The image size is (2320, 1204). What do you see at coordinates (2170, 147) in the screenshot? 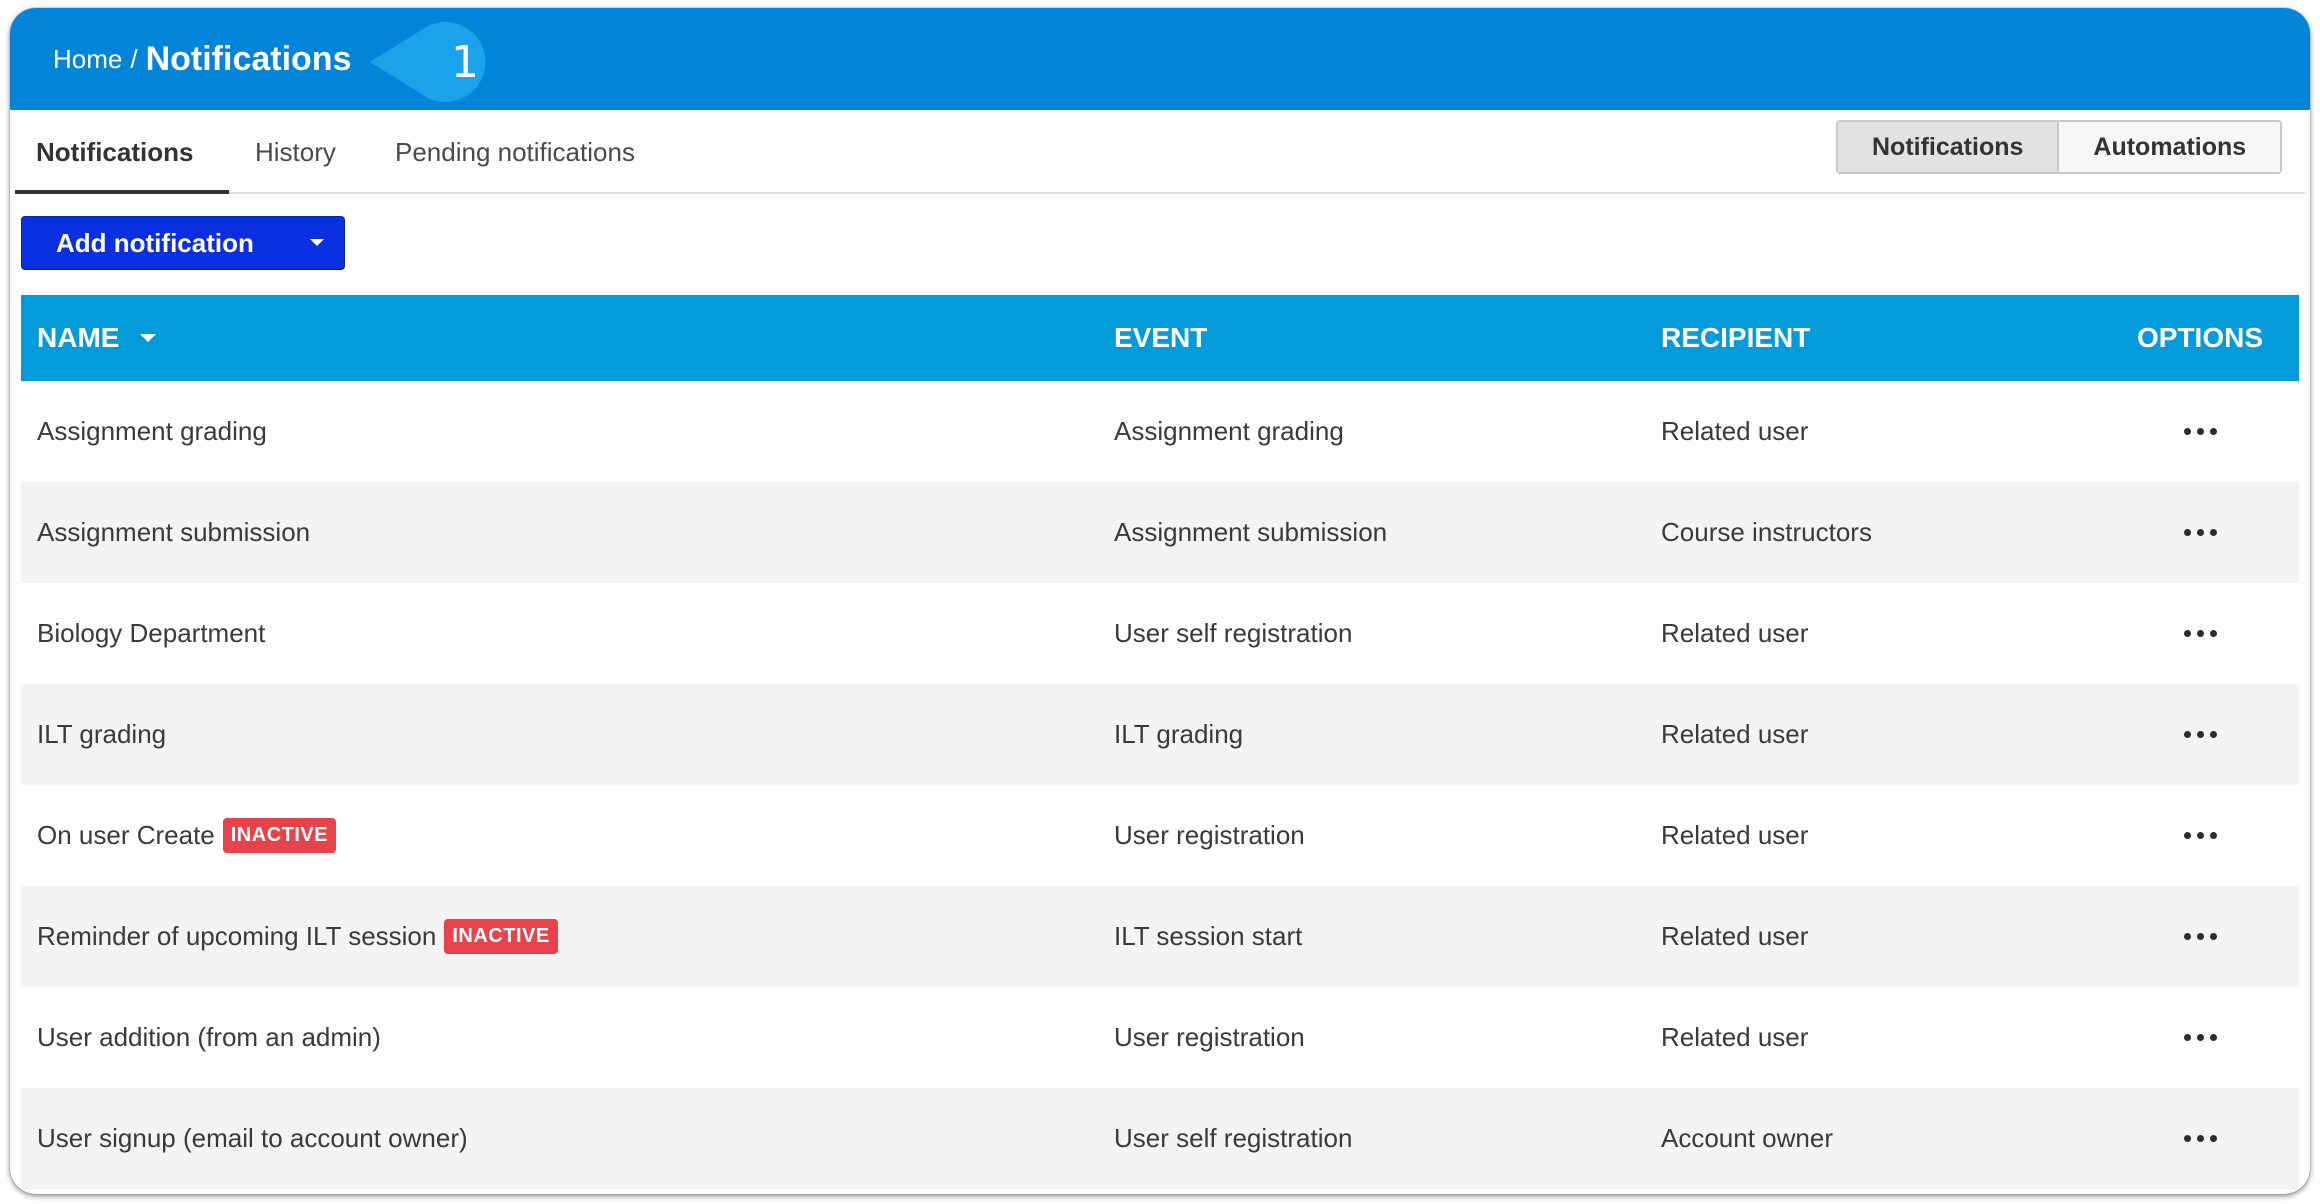
I see `toggle-automations-button: Automations` at bounding box center [2170, 147].